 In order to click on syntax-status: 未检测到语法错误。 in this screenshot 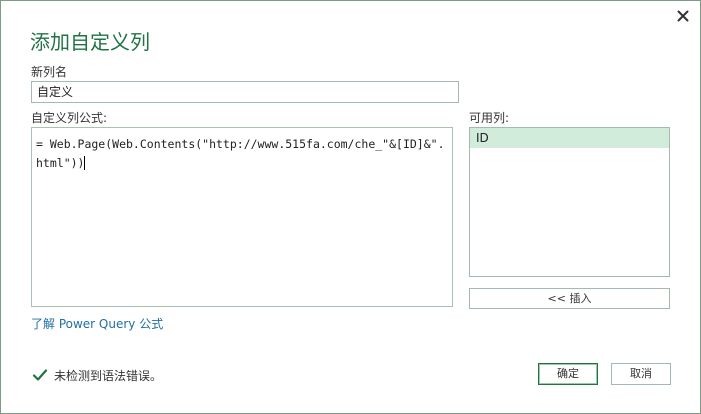, I will do `click(96, 375)`.